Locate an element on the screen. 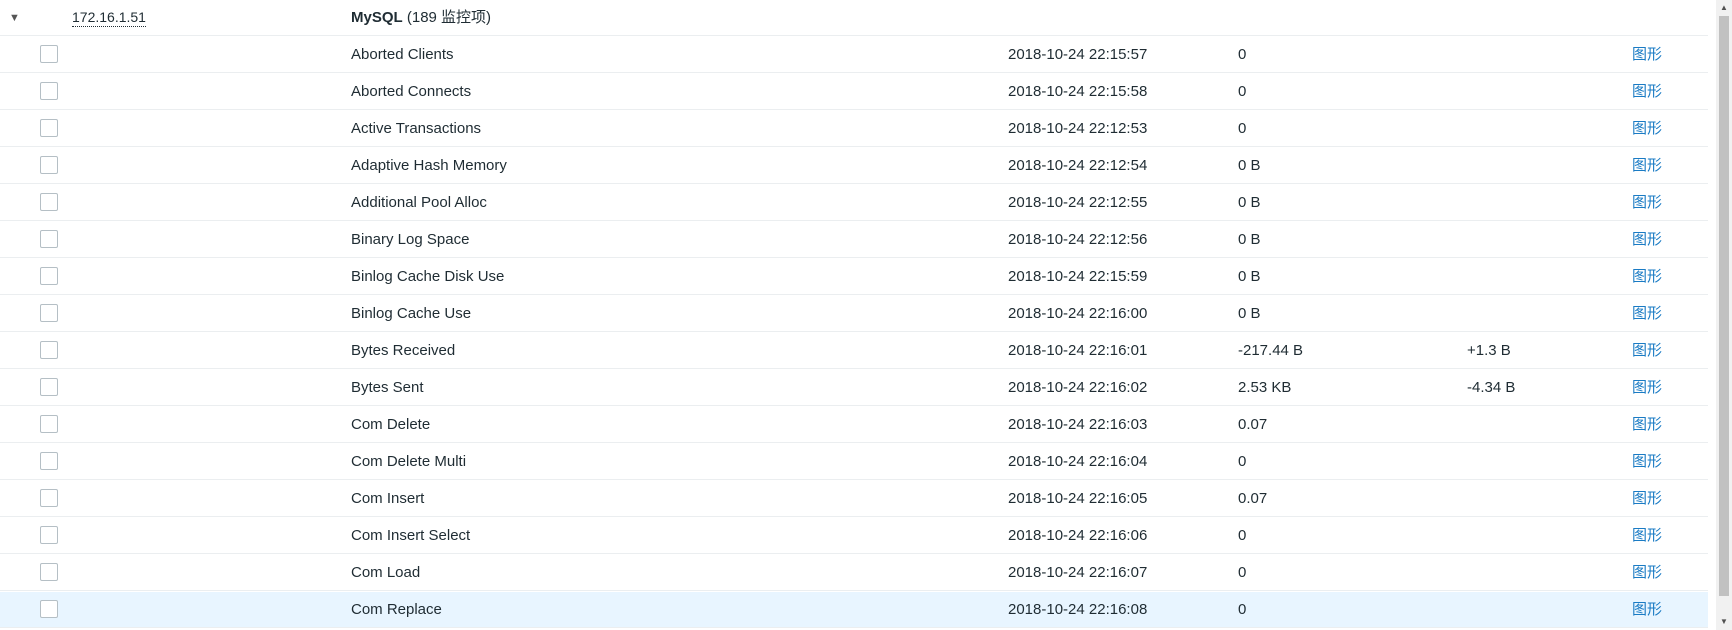 This screenshot has width=1732, height=630. application-header: MySQL (189 监控项) is located at coordinates (421, 18).